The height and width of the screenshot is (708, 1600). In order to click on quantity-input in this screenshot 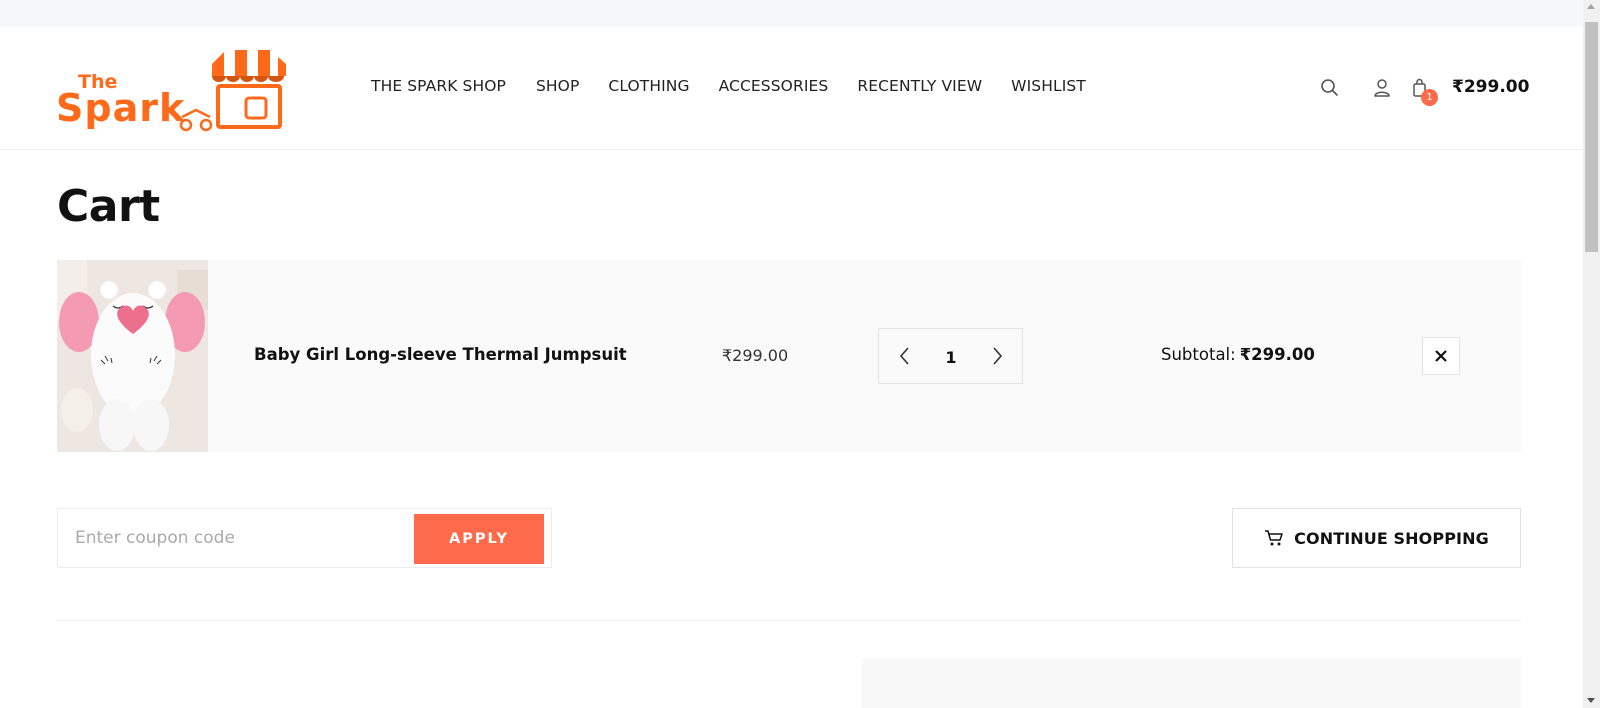, I will do `click(951, 357)`.